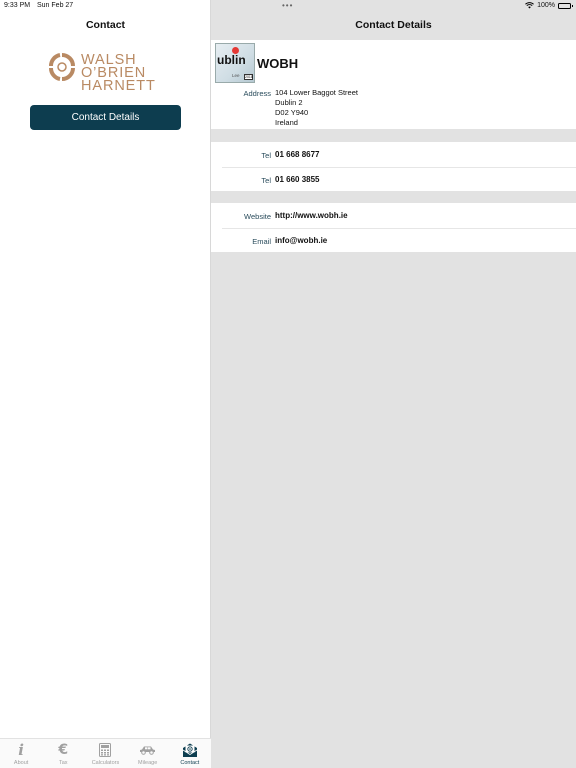  Describe the element at coordinates (190, 763) in the screenshot. I see `tab-label: Contact` at that location.